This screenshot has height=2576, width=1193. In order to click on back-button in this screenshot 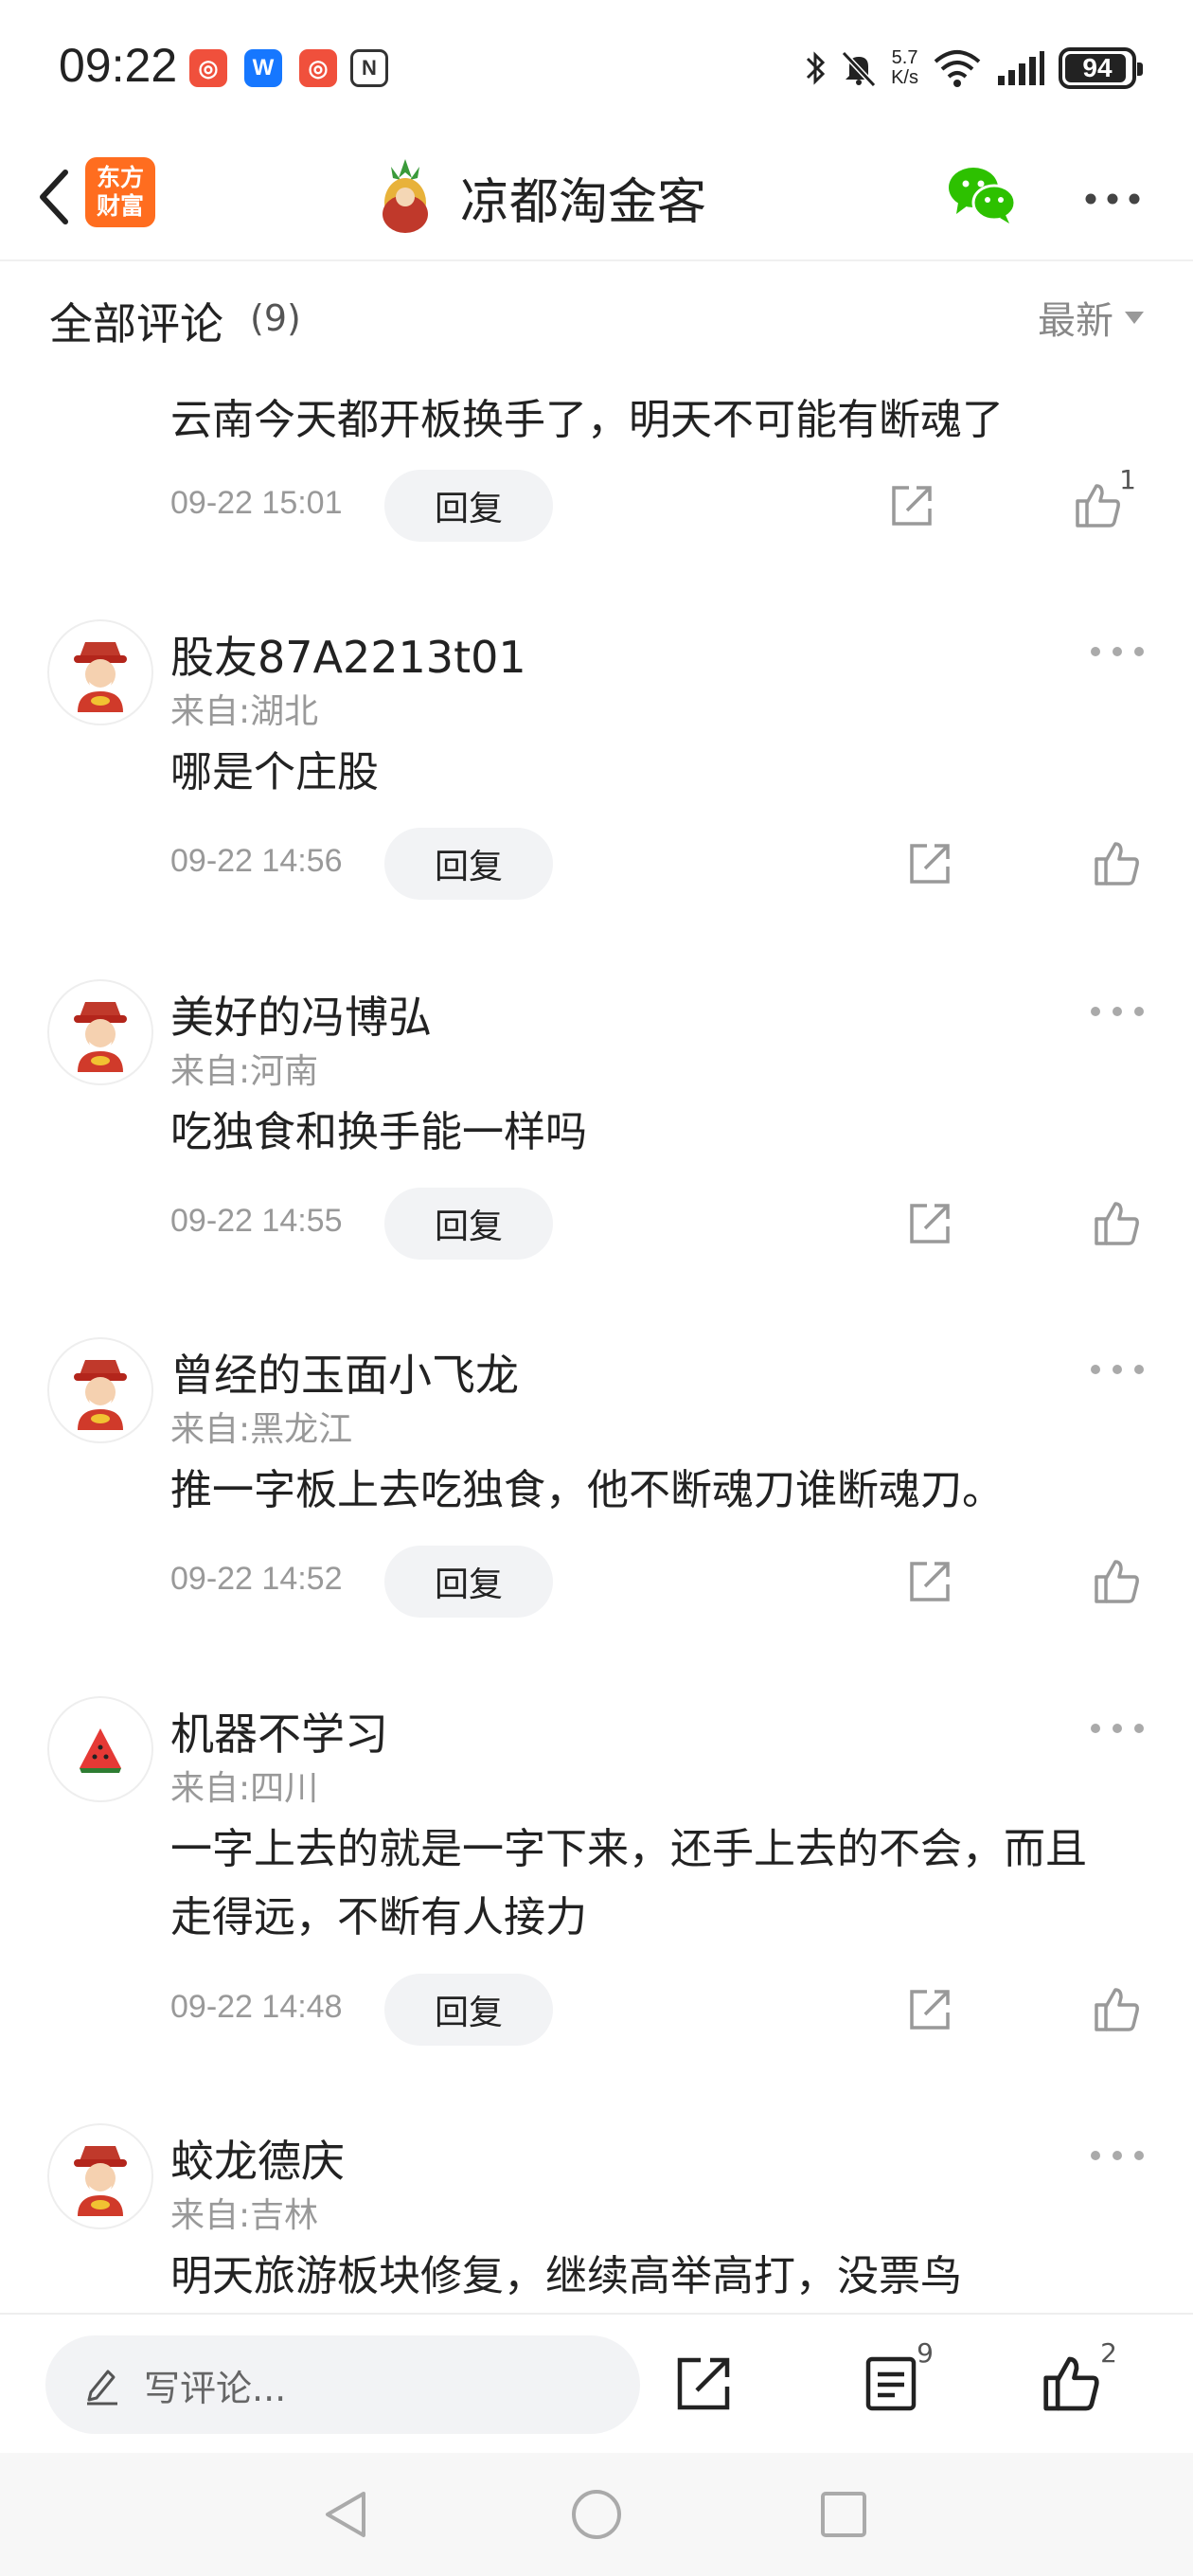, I will do `click(54, 197)`.